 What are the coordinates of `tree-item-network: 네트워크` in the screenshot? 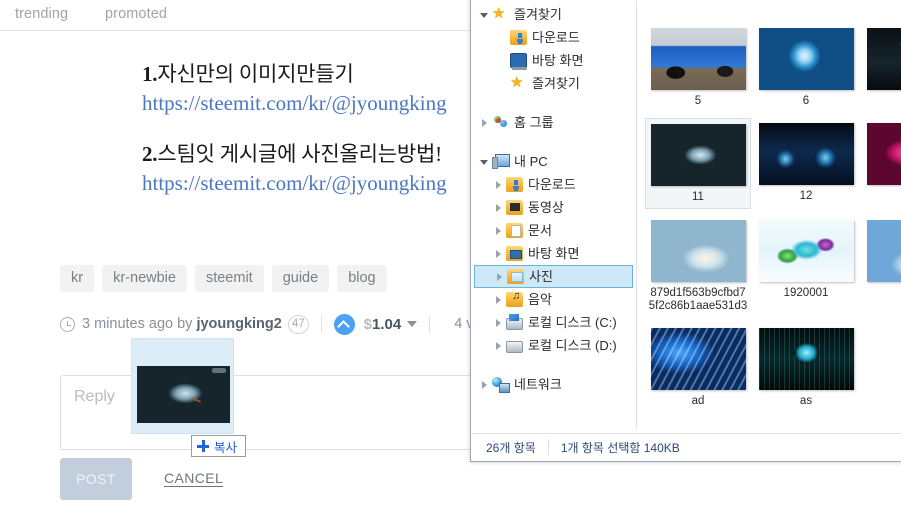 It's located at (553, 384).